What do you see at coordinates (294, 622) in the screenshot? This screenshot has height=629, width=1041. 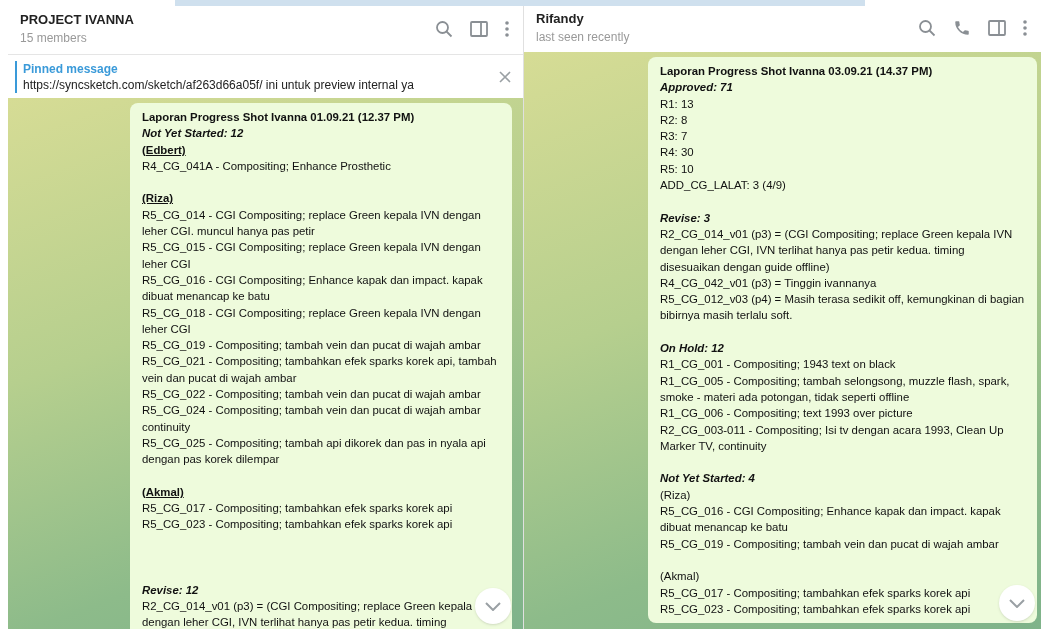 I see `message-line: dengan leher CGI, IVN terlihat hanya pas petir kedua. timing` at bounding box center [294, 622].